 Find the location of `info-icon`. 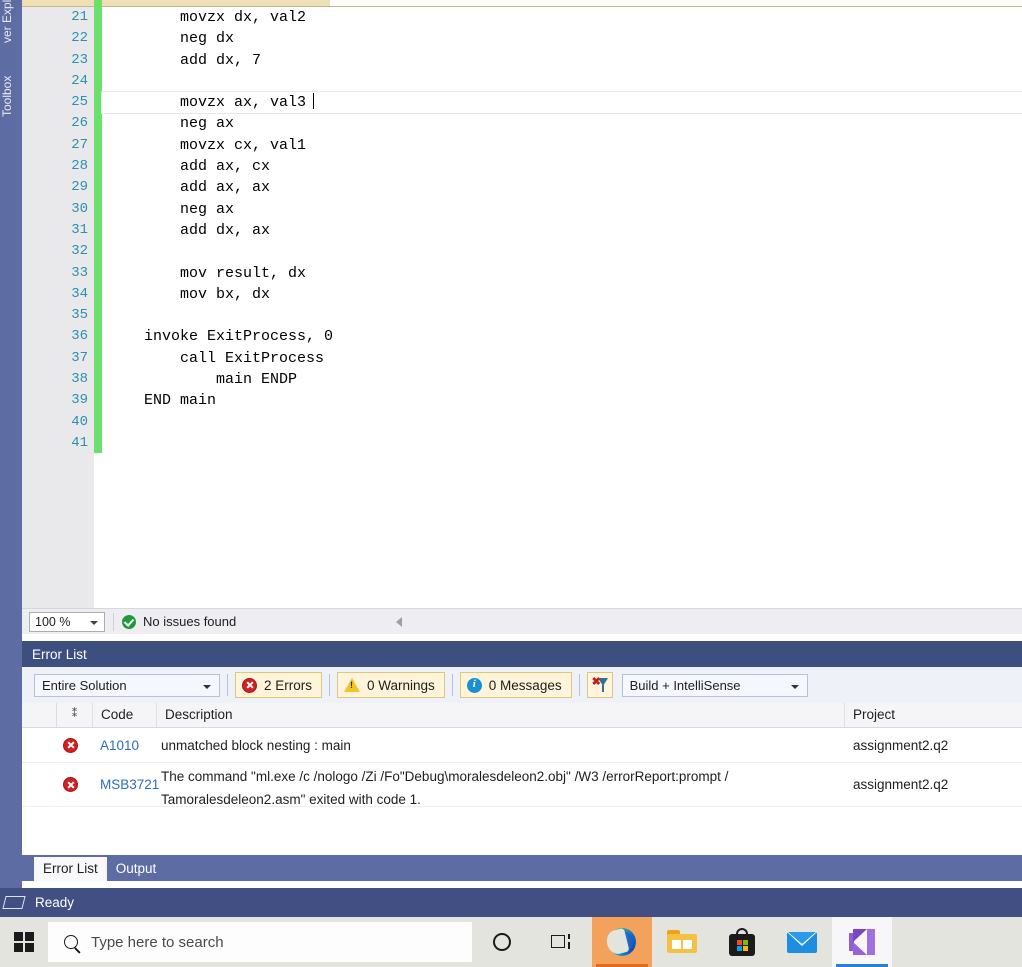

info-icon is located at coordinates (474, 685).